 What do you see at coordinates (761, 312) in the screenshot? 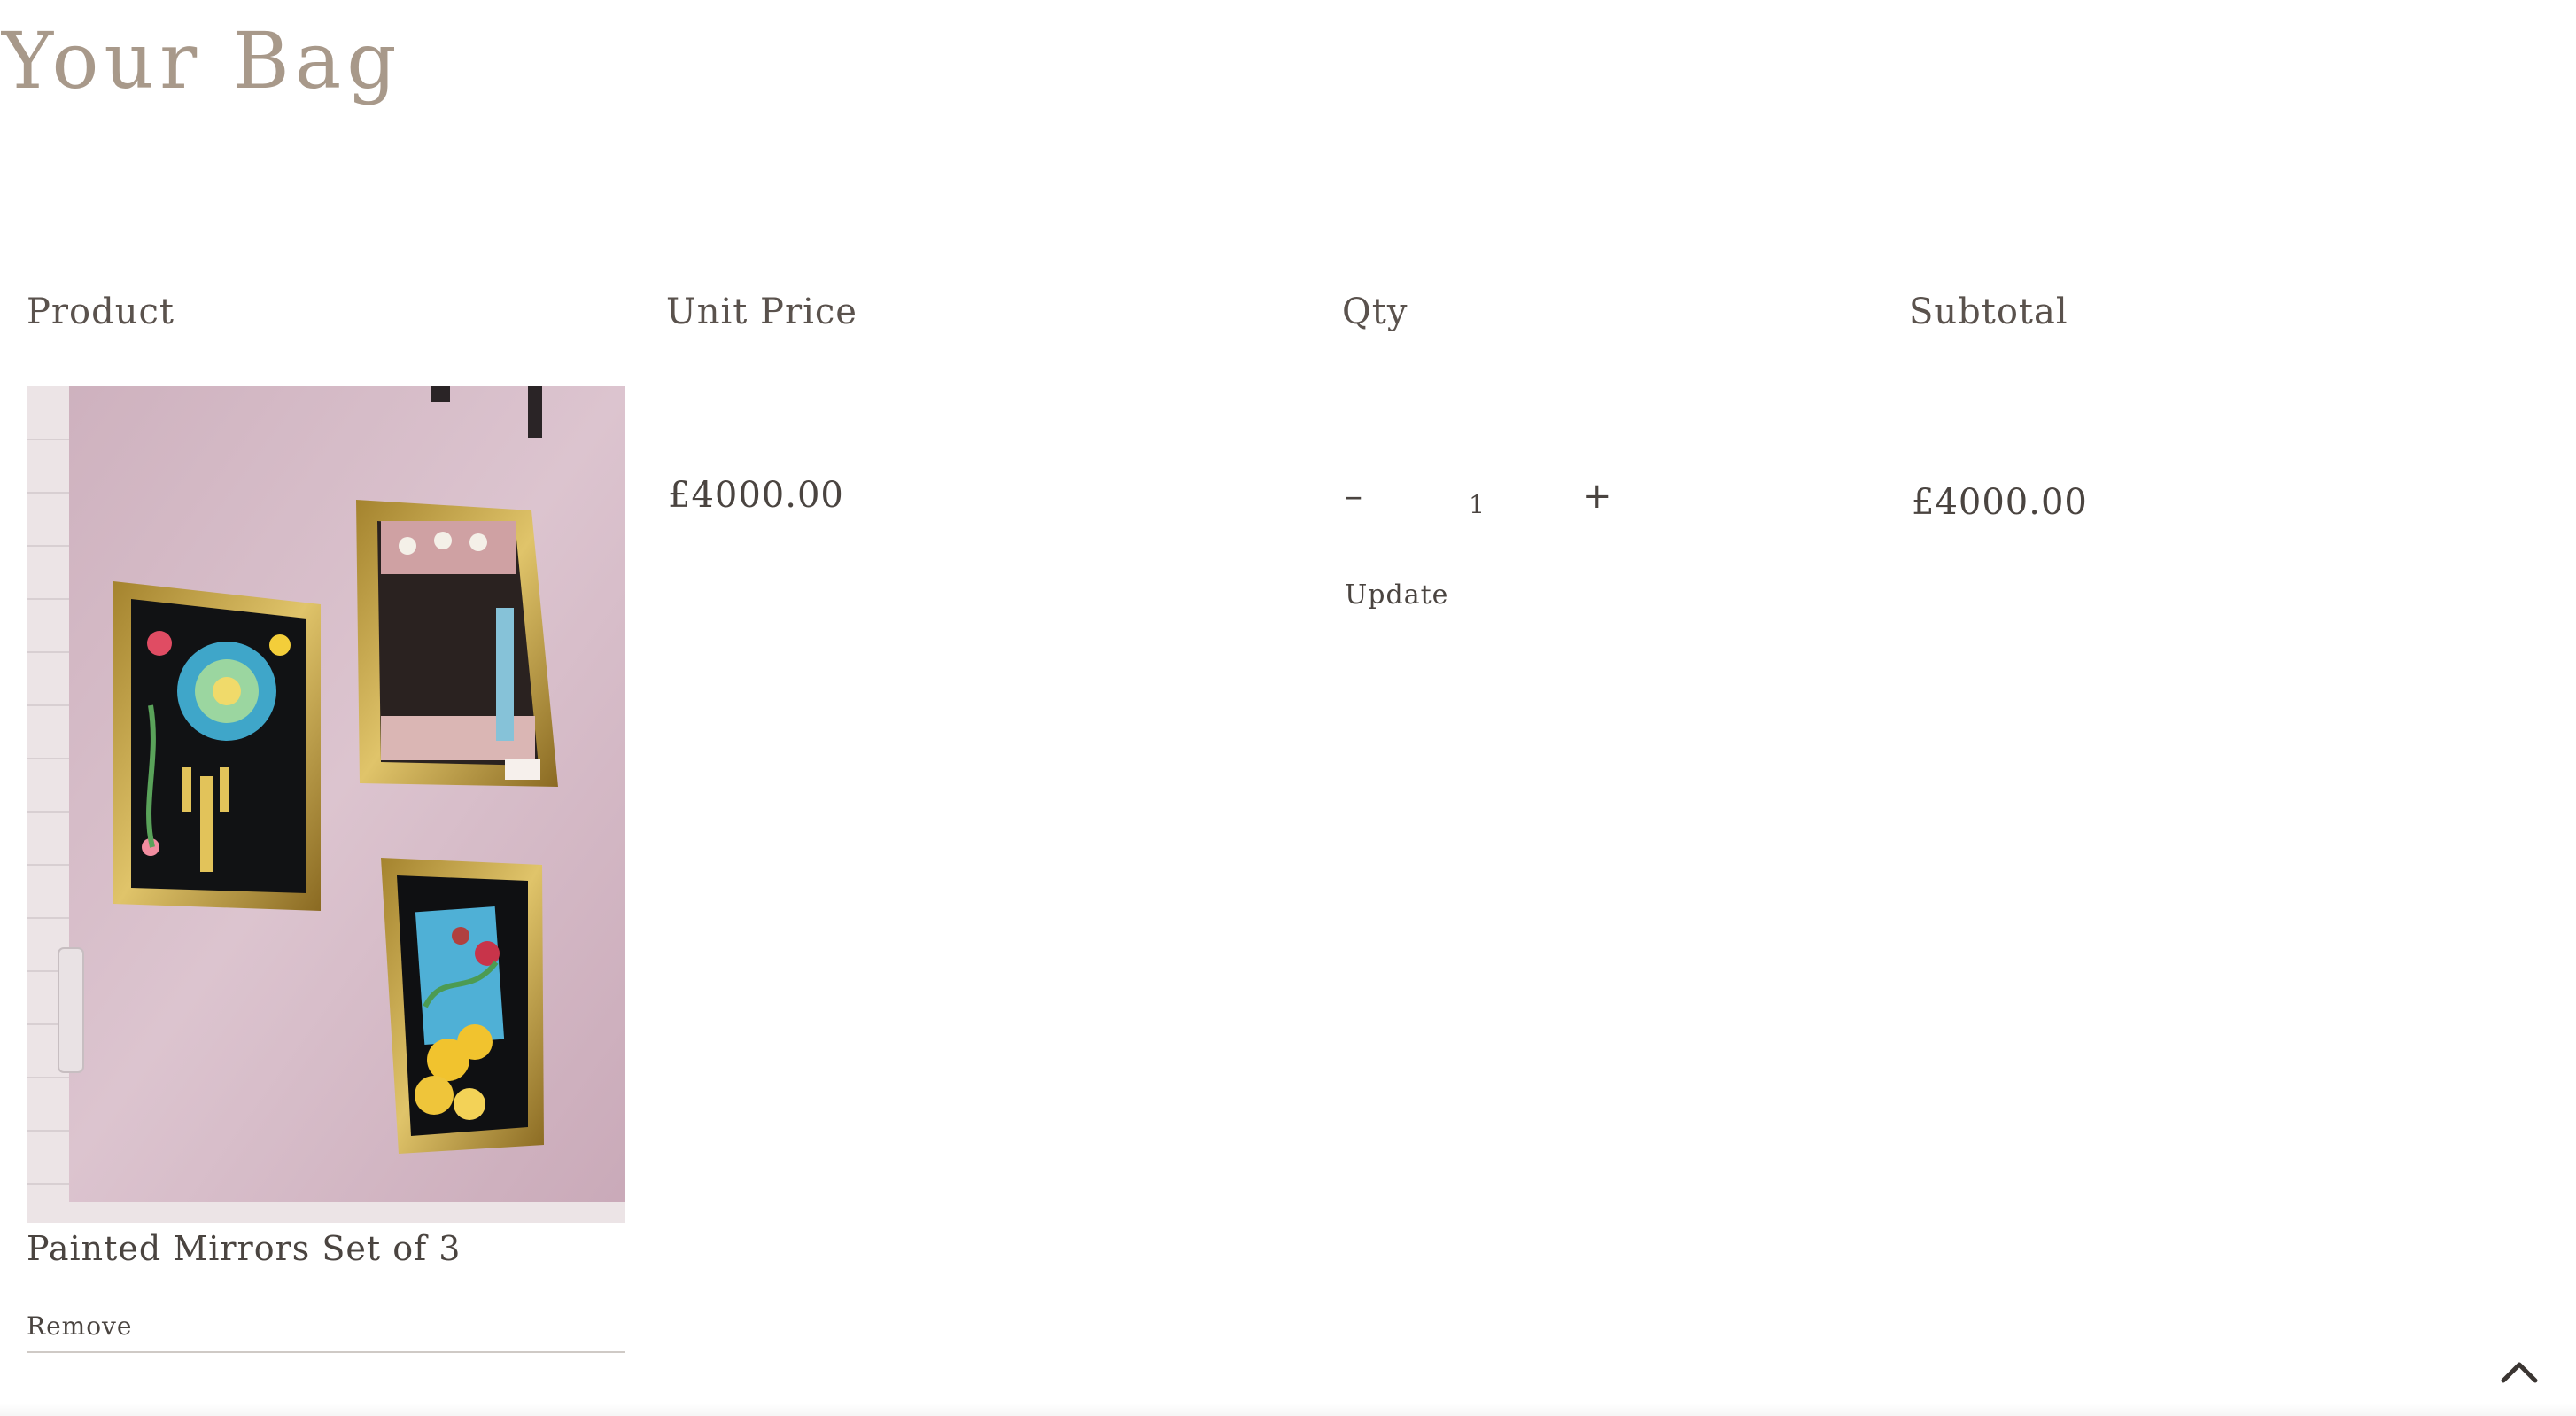
I see `column-header-unit-price: Unit Price` at bounding box center [761, 312].